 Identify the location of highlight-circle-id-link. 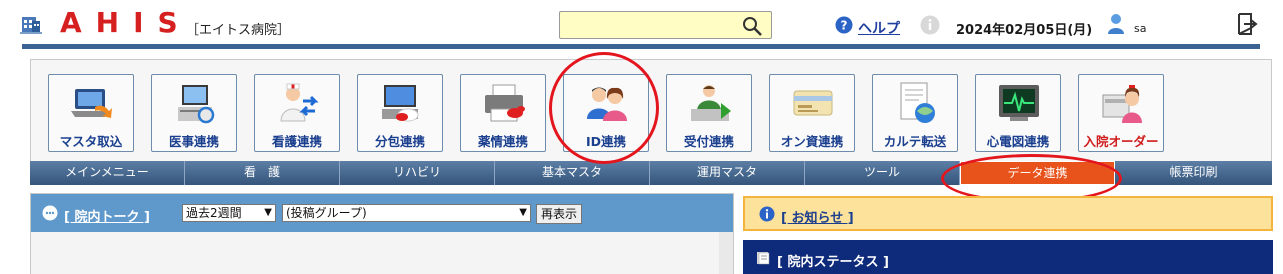
(604, 108).